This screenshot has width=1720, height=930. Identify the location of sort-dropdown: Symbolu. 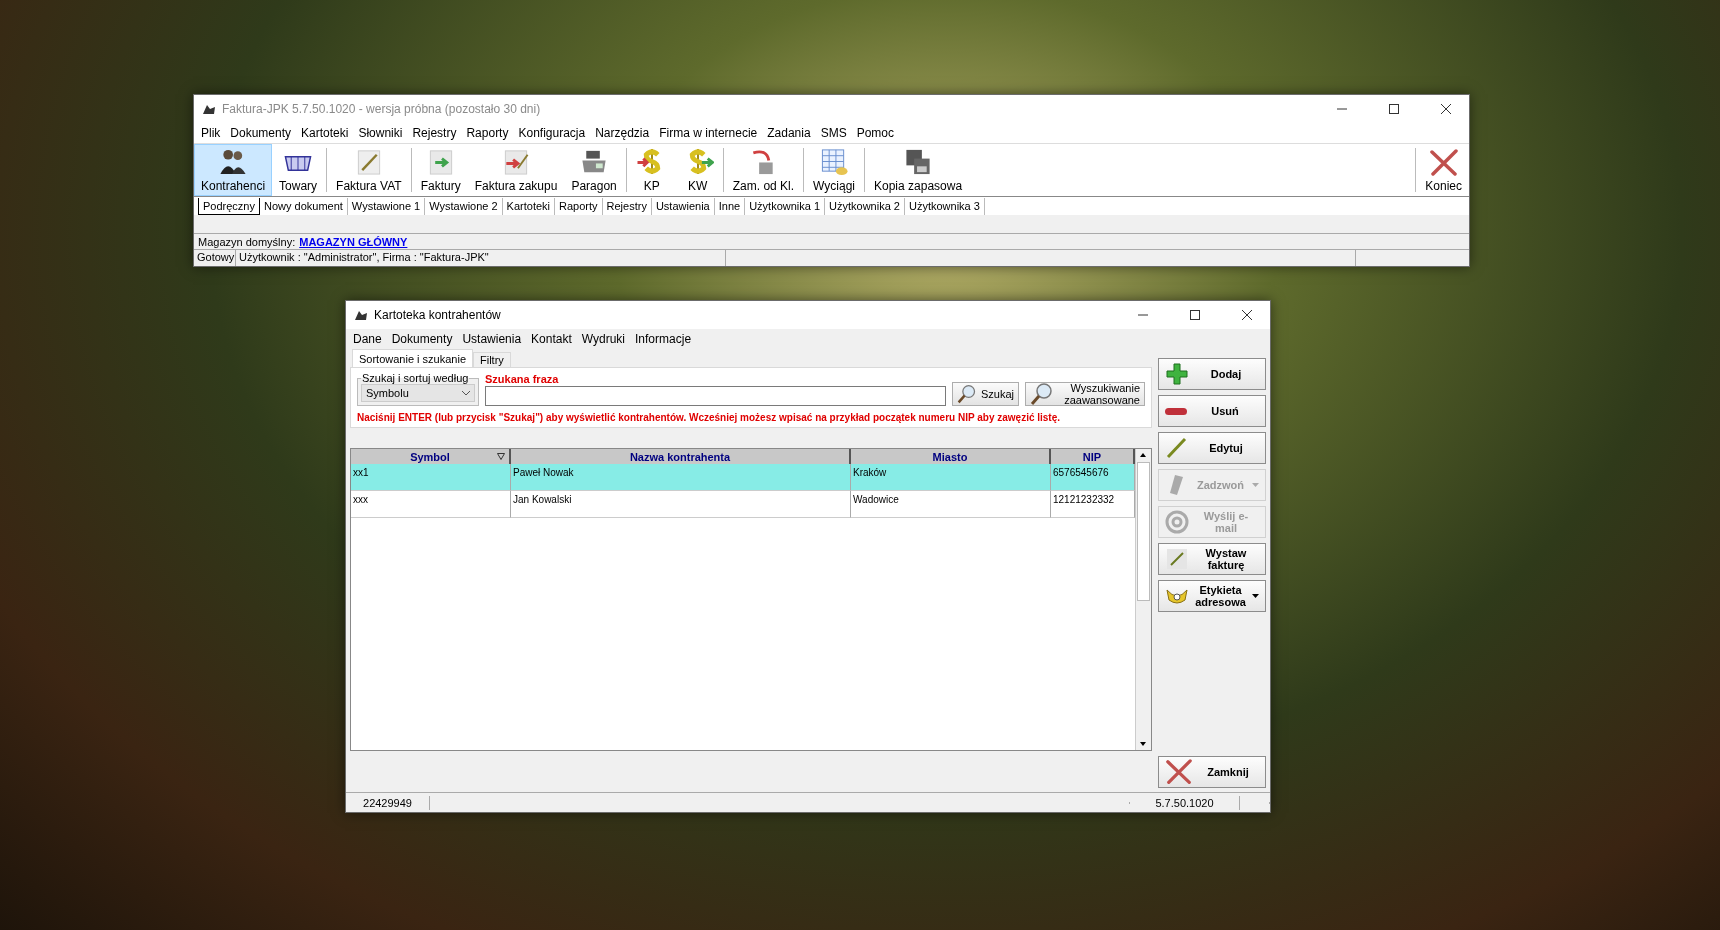
(418, 393).